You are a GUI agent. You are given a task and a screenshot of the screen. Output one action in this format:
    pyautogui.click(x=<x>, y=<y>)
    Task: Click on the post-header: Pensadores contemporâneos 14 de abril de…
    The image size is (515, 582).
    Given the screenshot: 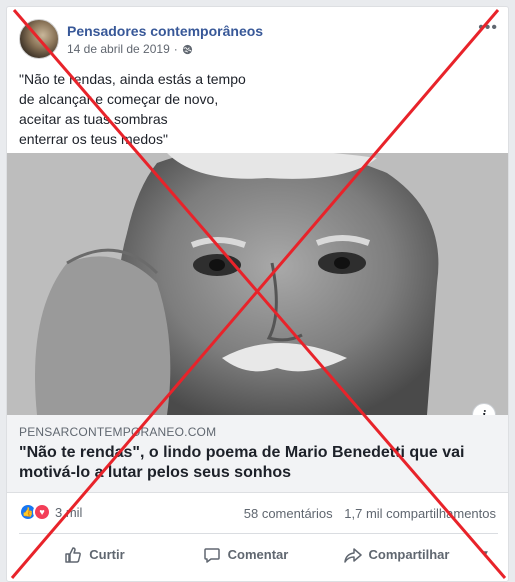 What is the action you would take?
    pyautogui.click(x=257, y=37)
    